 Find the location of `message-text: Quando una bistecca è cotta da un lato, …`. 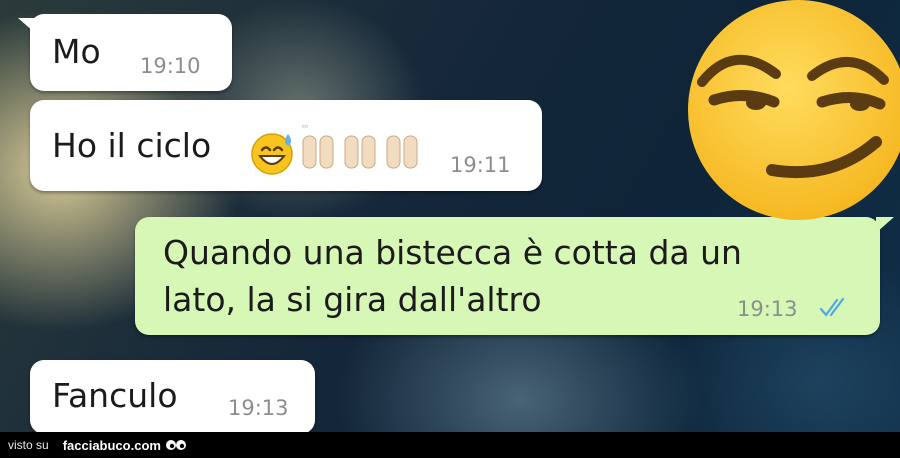

message-text: Quando una bistecca è cotta da un lato, … is located at coordinates (452, 276).